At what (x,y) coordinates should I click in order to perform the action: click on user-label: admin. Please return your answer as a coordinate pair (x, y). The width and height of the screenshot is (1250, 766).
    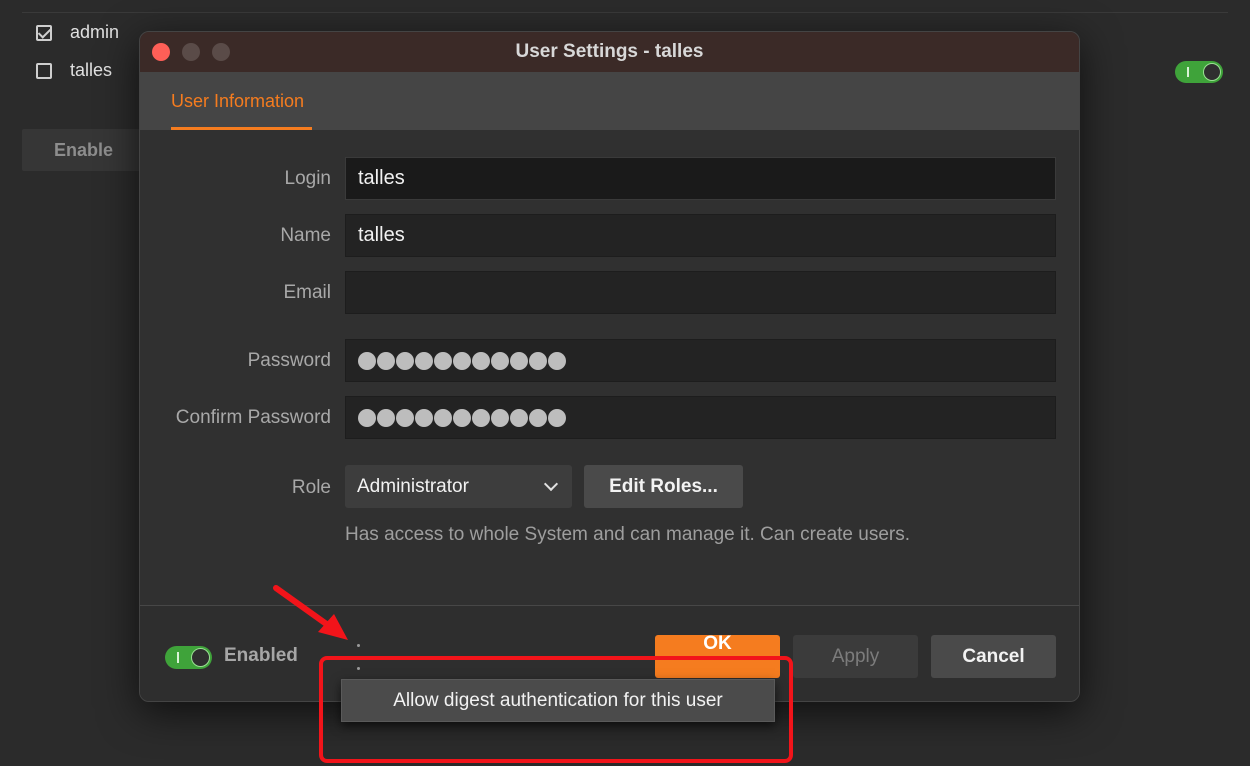
    Looking at the image, I should click on (95, 32).